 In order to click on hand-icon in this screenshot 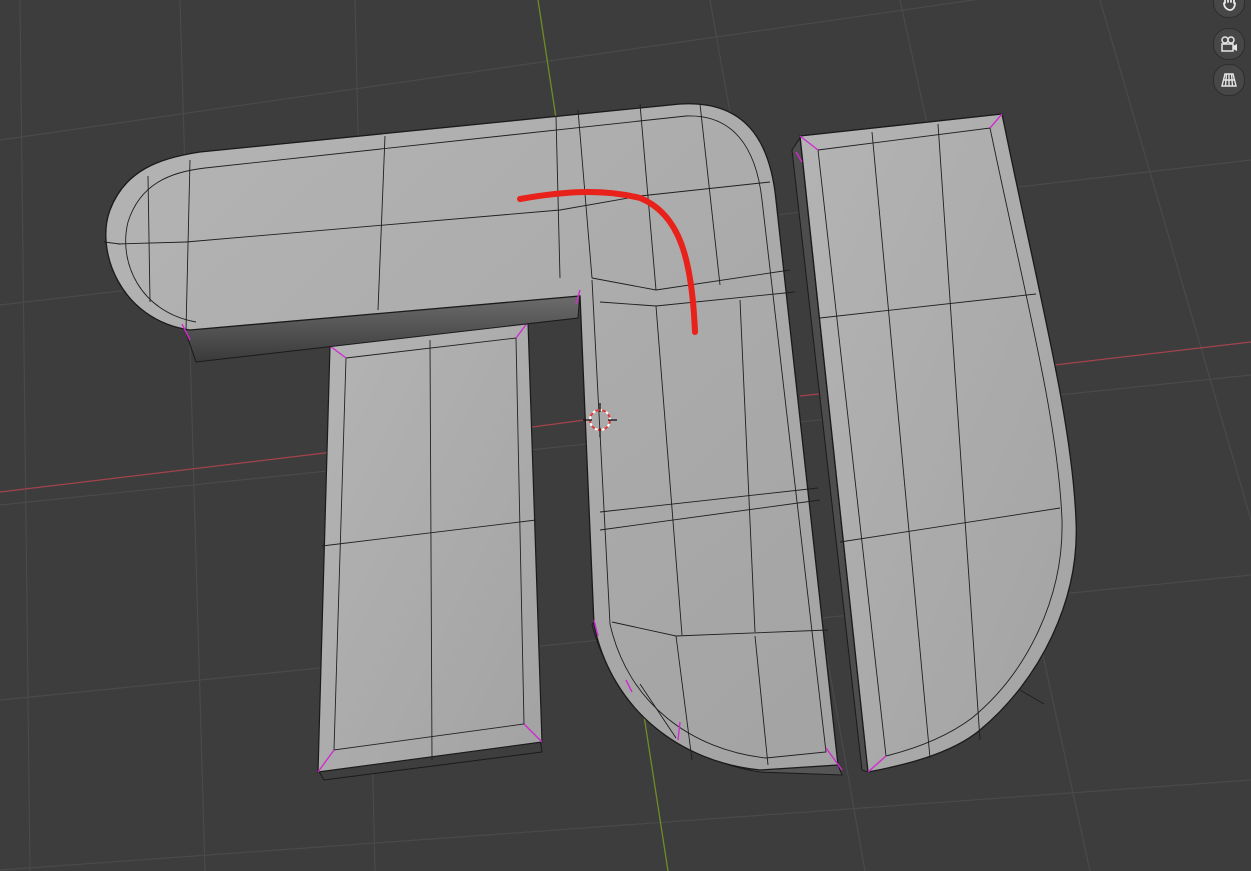, I will do `click(1229, 5)`.